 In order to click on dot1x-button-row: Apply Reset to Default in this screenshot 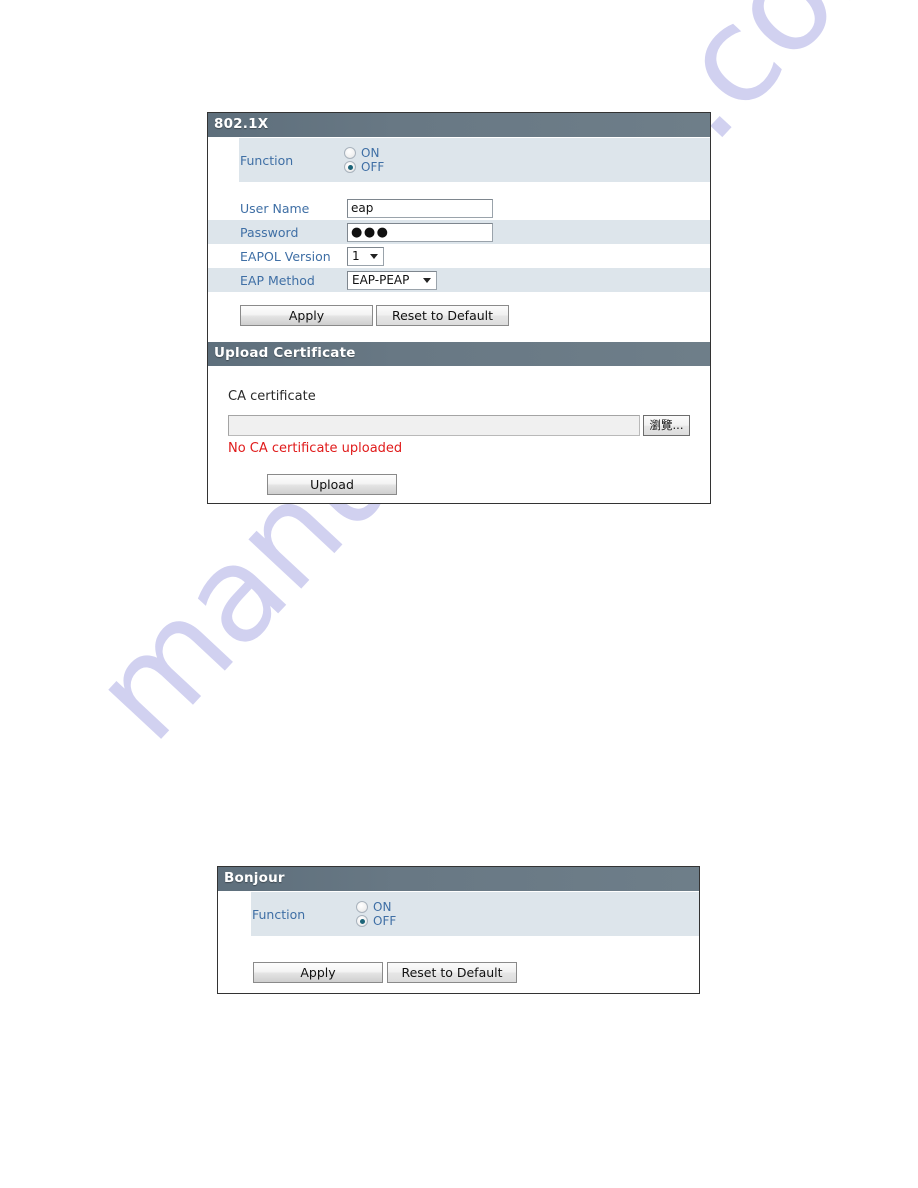, I will do `click(459, 317)`.